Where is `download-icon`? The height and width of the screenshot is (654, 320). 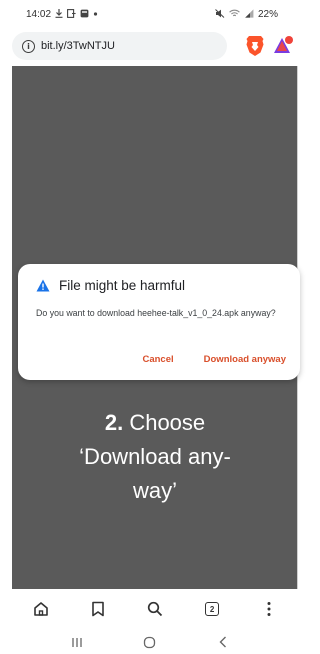
download-icon is located at coordinates (59, 14).